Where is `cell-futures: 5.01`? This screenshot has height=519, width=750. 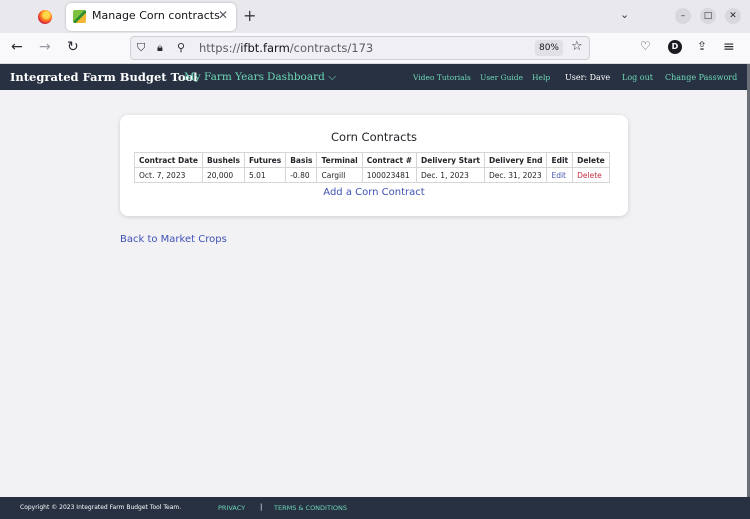
cell-futures: 5.01 is located at coordinates (265, 175).